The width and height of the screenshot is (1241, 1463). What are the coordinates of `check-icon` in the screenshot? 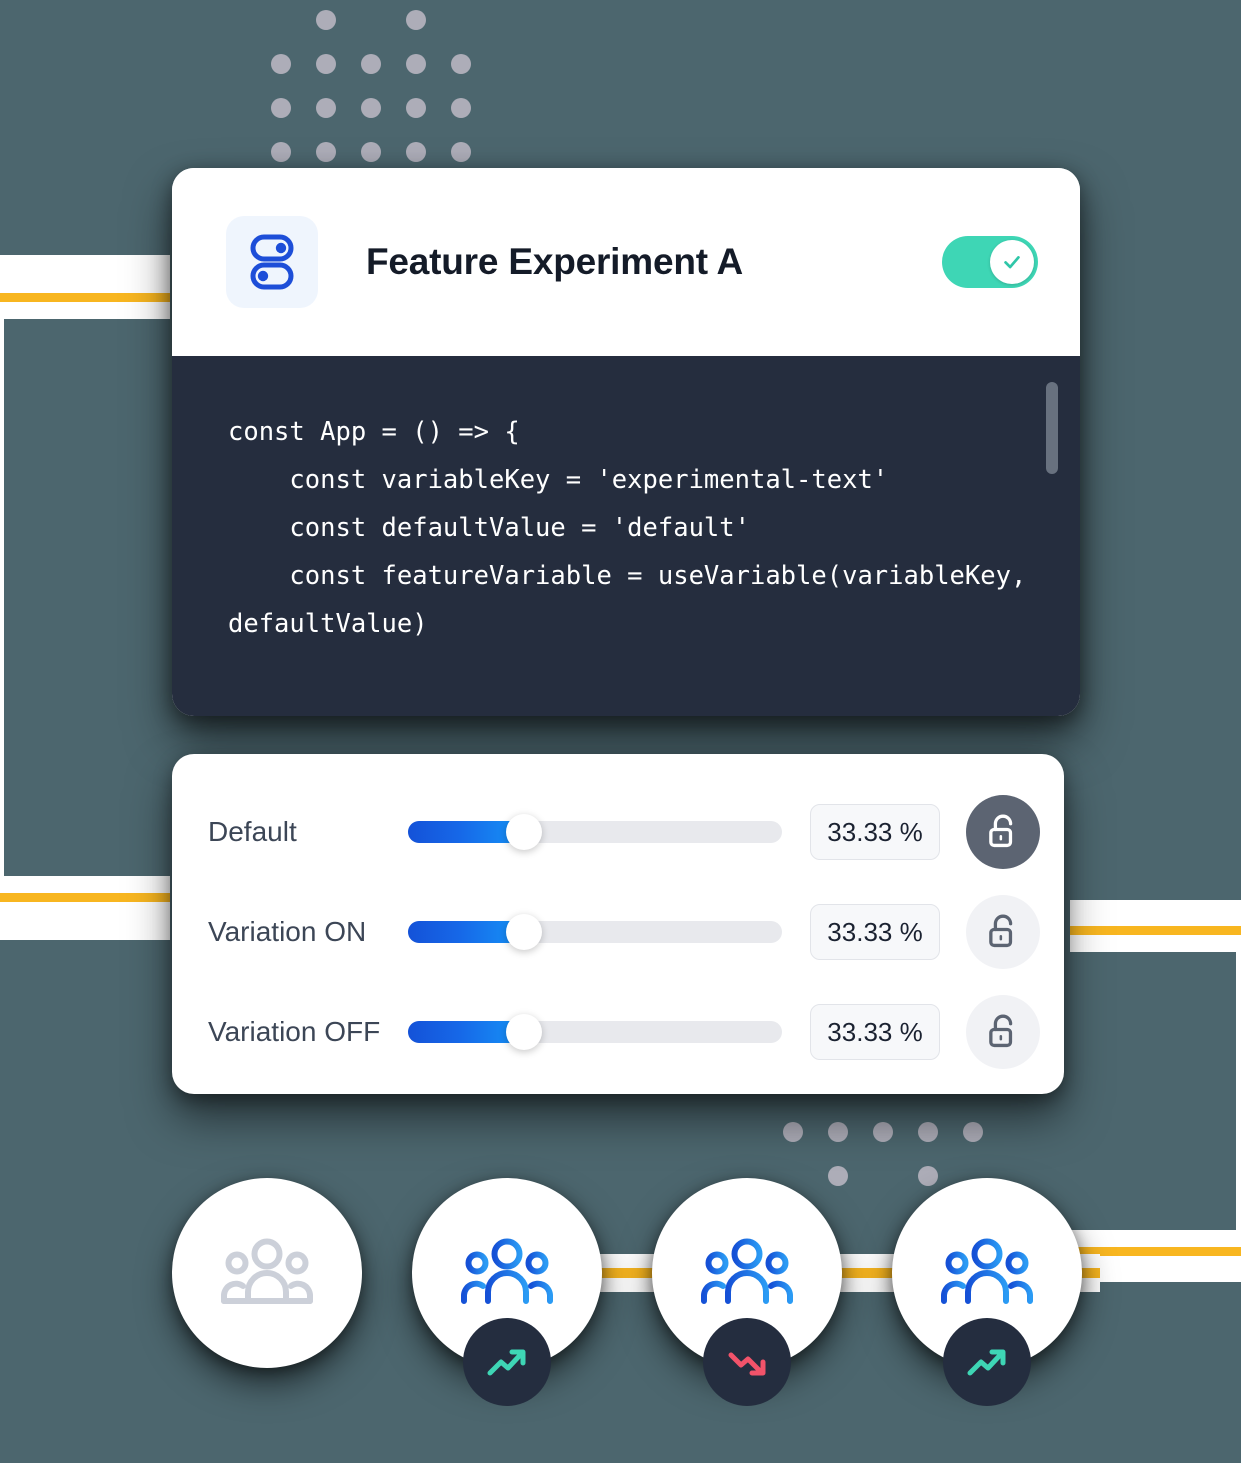 It's located at (1012, 262).